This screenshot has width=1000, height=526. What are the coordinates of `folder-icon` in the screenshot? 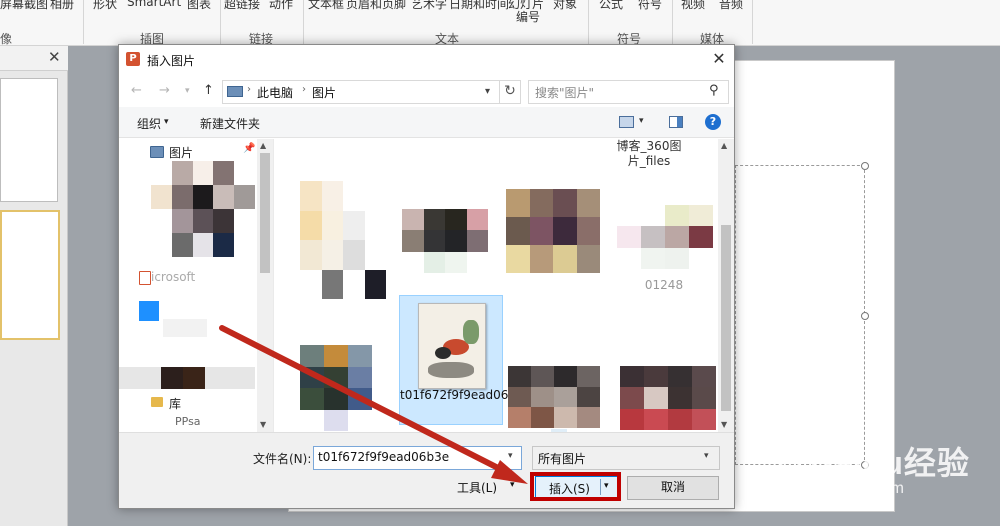 It's located at (235, 91).